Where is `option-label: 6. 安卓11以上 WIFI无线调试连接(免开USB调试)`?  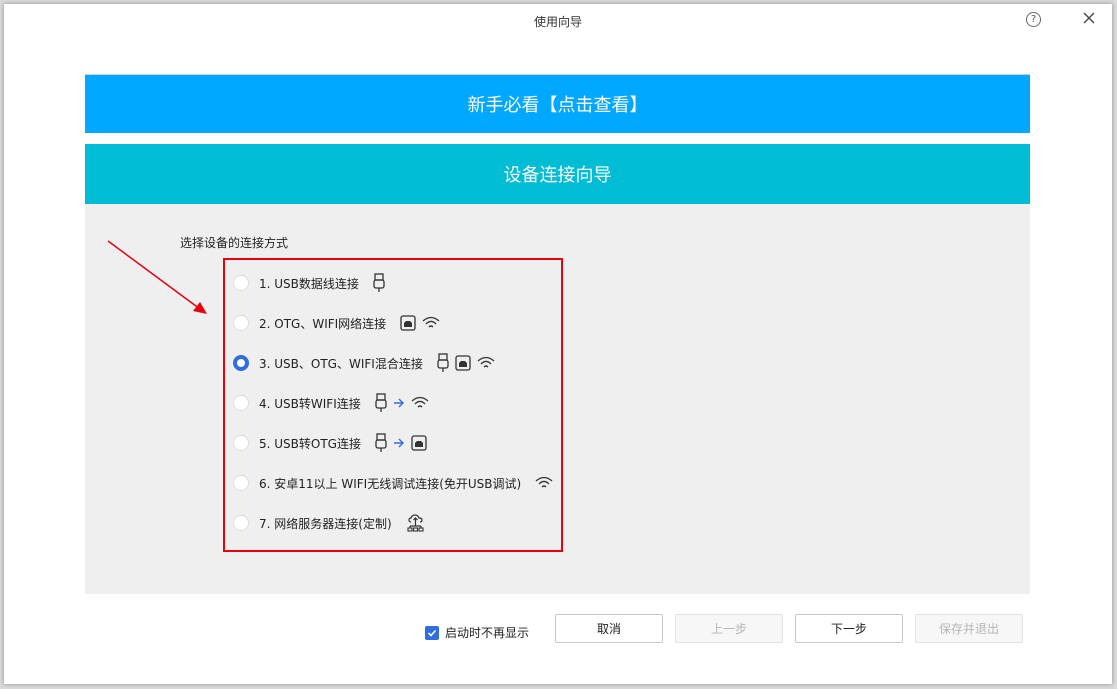
option-label: 6. 安卓11以上 WIFI无线调试连接(免开USB调试) is located at coordinates (390, 483).